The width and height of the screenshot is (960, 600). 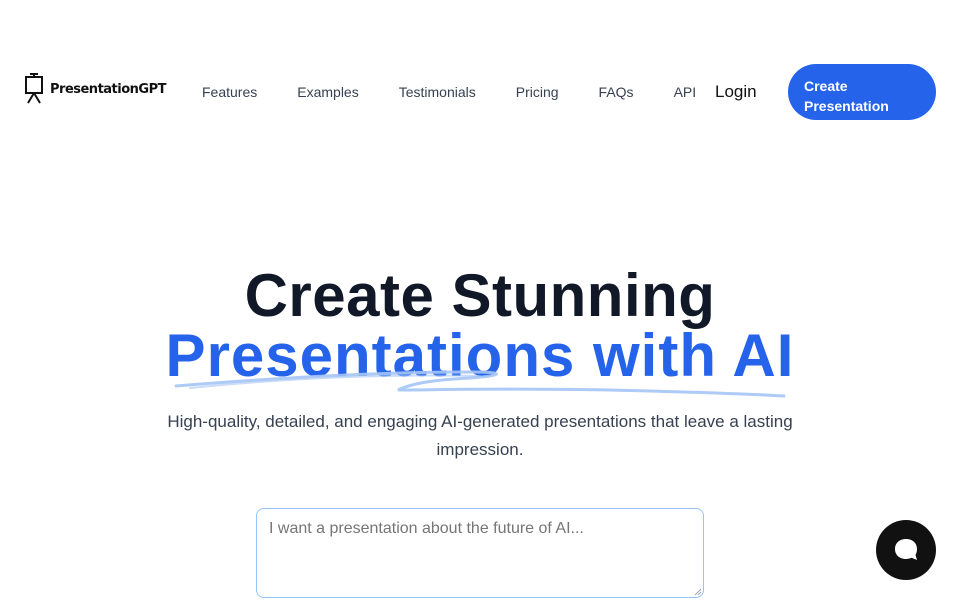 What do you see at coordinates (698, 592) in the screenshot?
I see `resize-grip-icon` at bounding box center [698, 592].